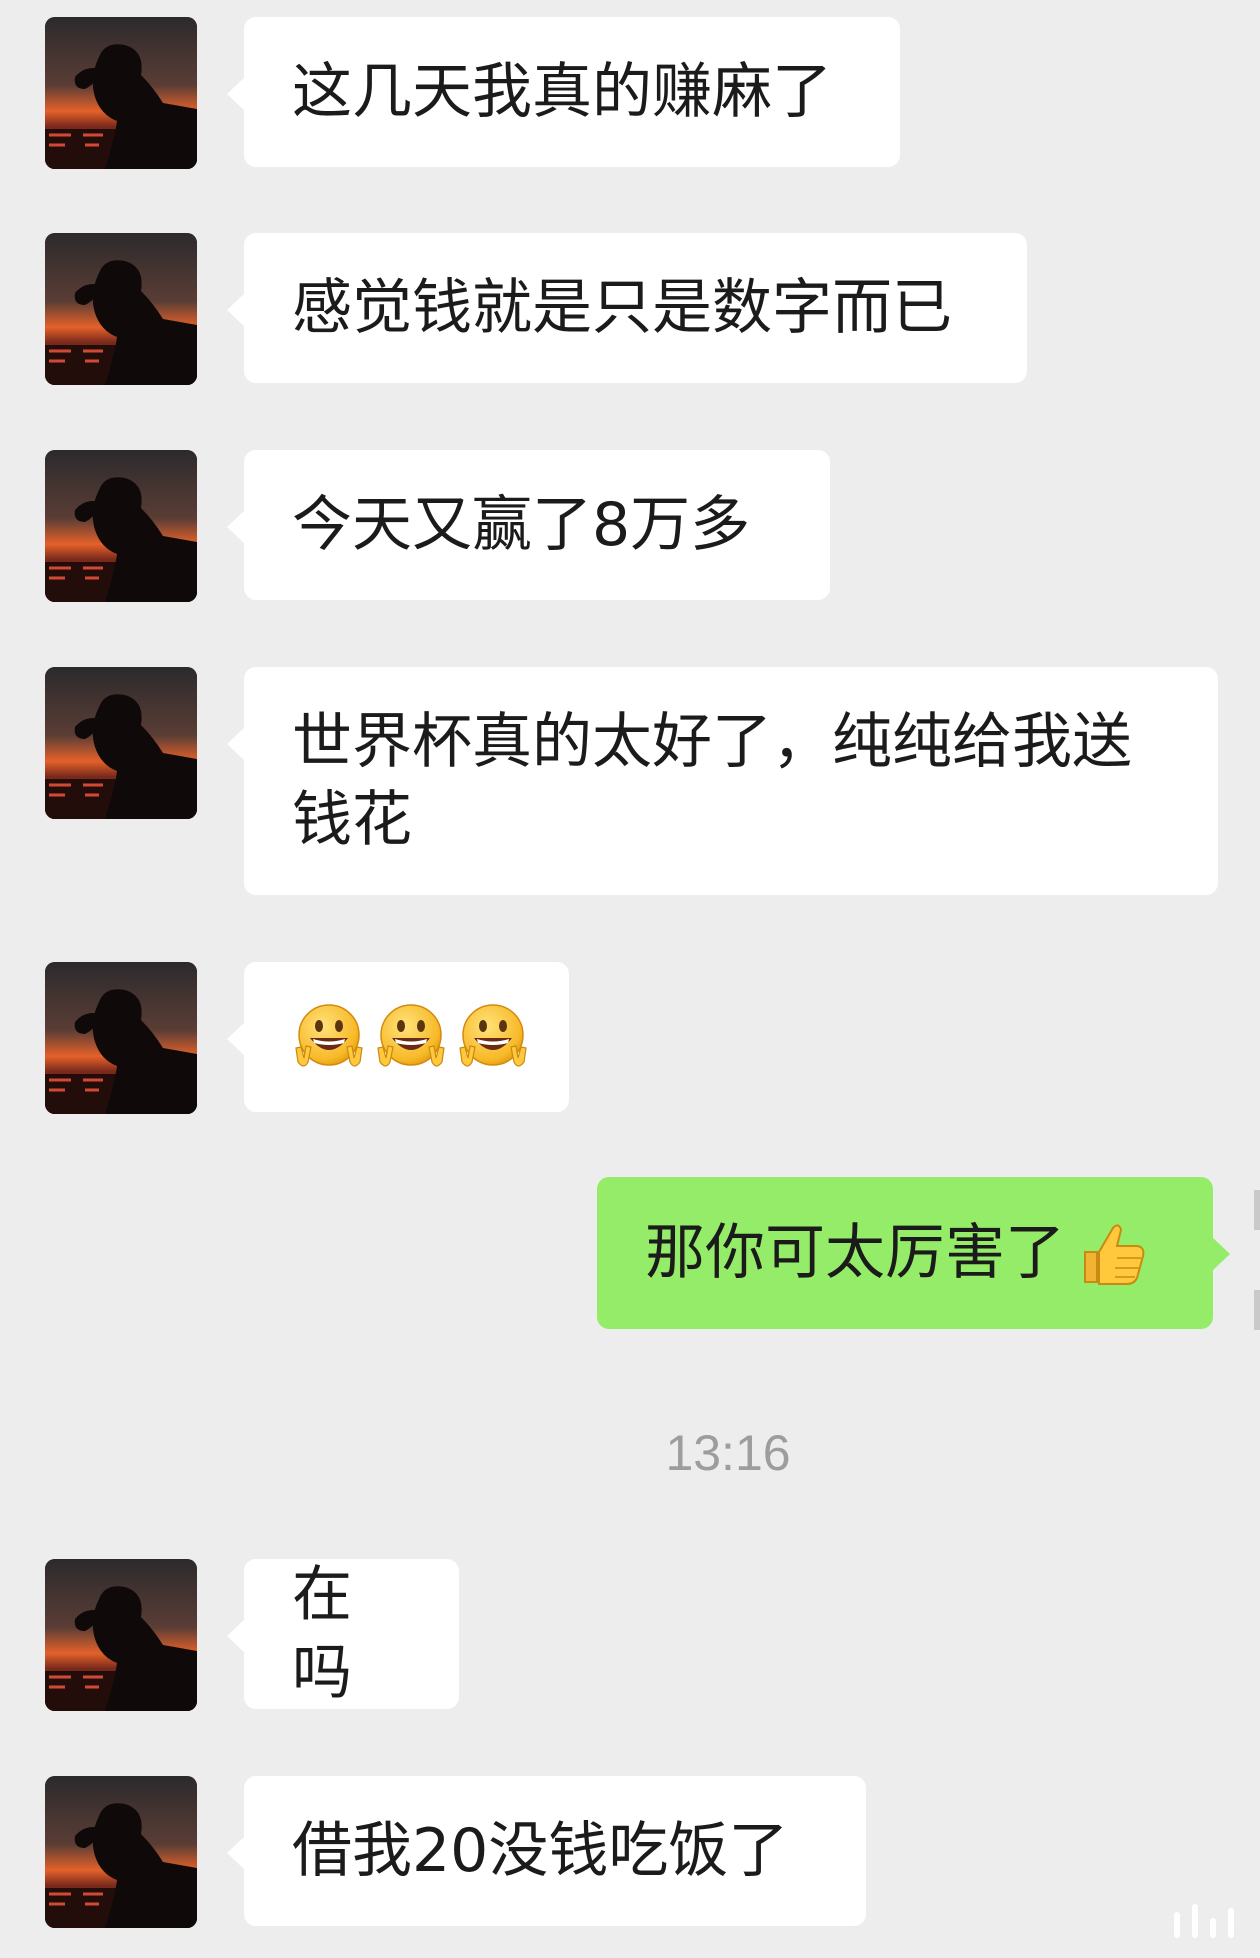  I want to click on message-bubble-sent: 那你可太厉害了, so click(913, 1253).